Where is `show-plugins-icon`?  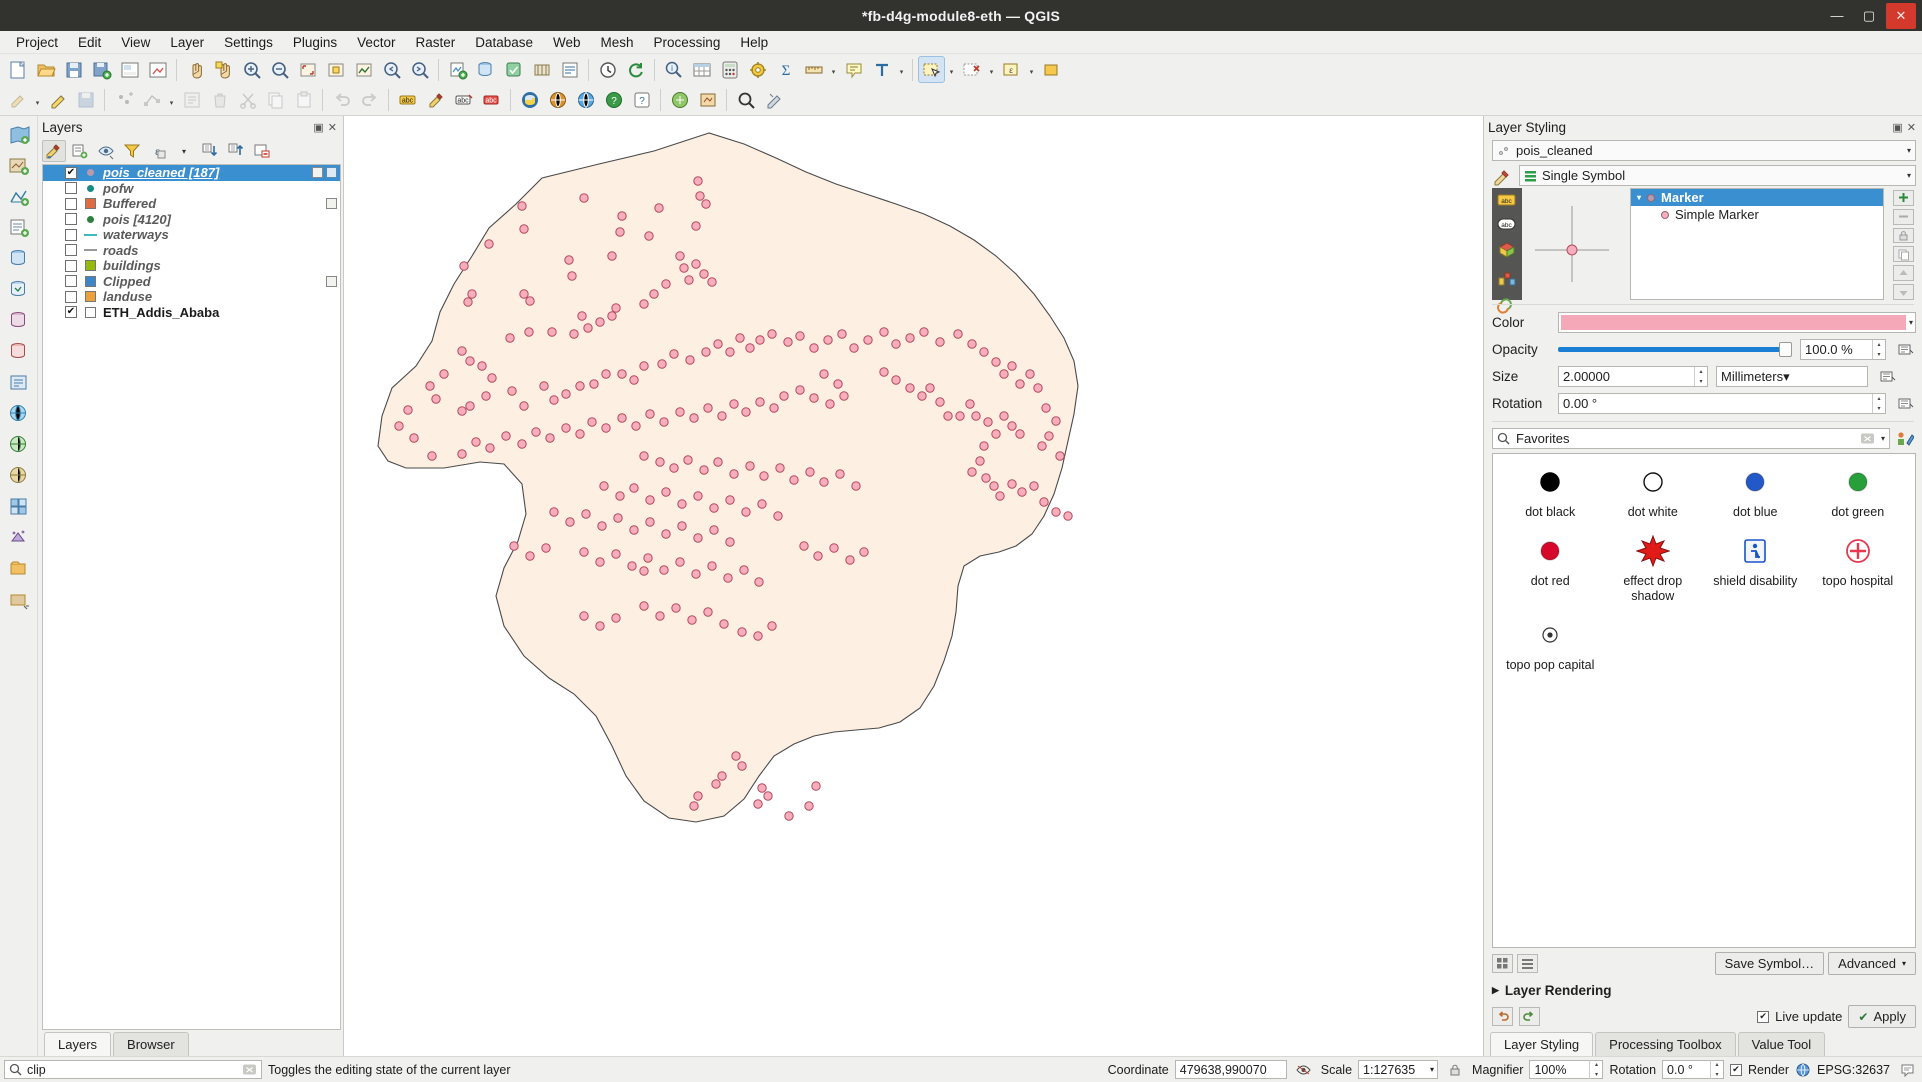 show-plugins-icon is located at coordinates (557, 100).